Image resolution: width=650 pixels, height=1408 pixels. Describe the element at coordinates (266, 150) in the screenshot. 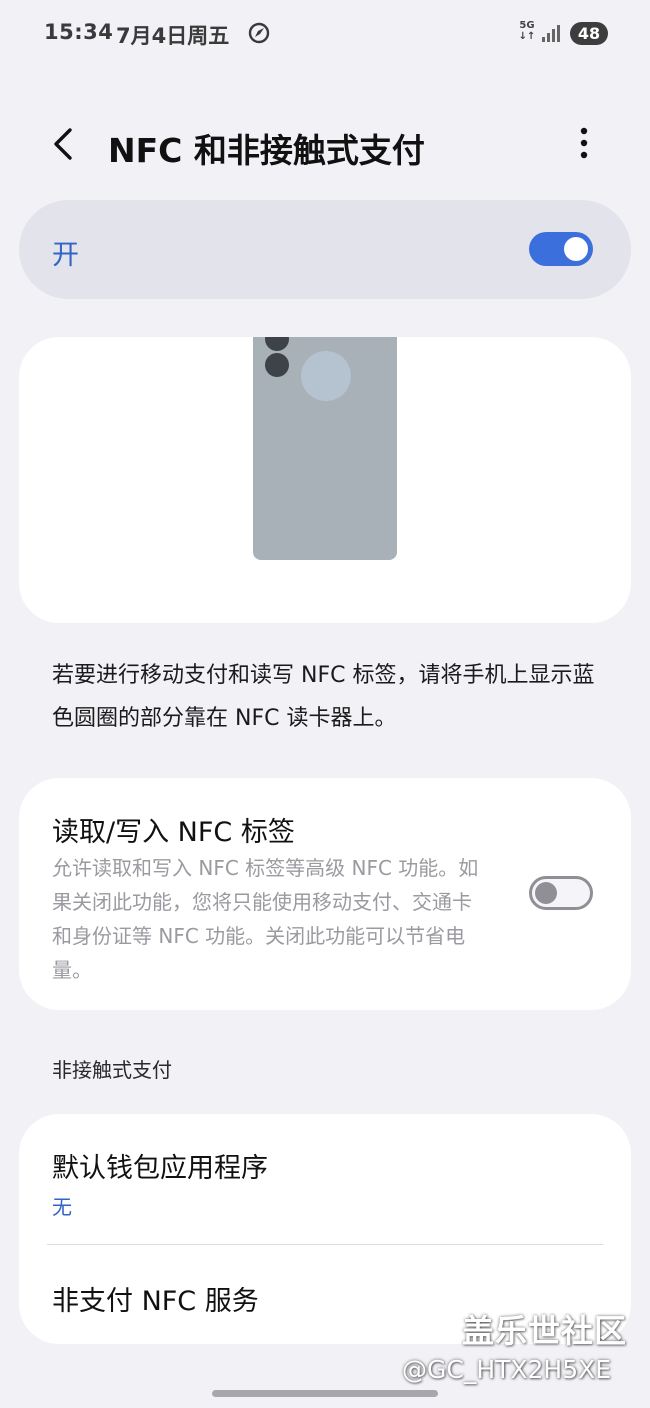

I see `page-title: NFC 和非接触式支付` at that location.